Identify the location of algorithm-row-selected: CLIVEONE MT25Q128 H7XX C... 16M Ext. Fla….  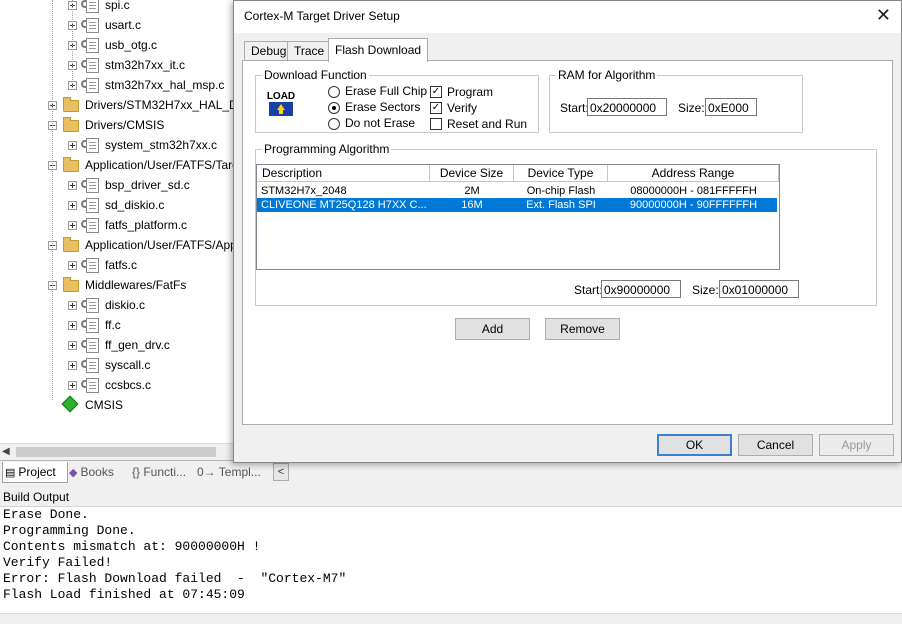
(517, 205).